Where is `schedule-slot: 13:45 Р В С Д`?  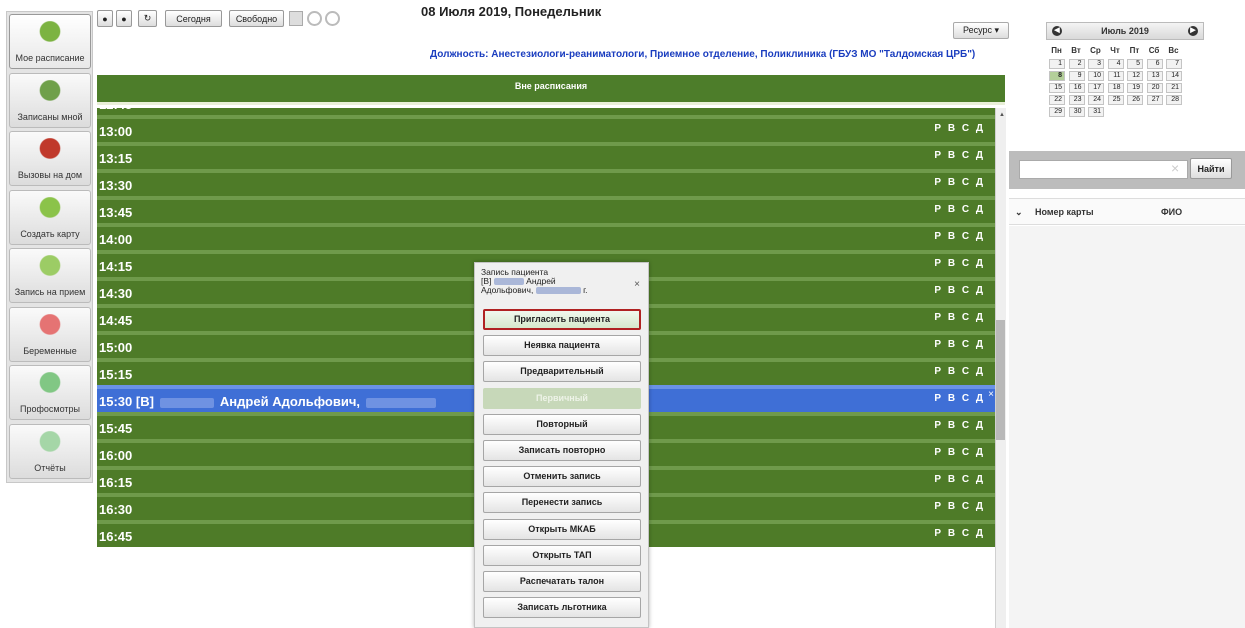
schedule-slot: 13:45 Р В С Д is located at coordinates (546, 209).